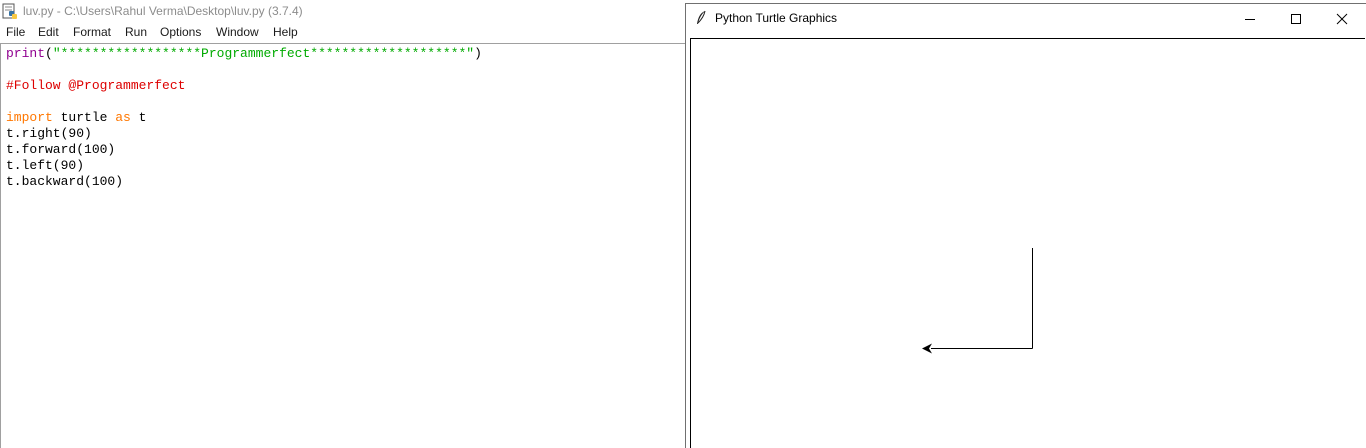  What do you see at coordinates (92, 32) in the screenshot?
I see `menu-format: Format` at bounding box center [92, 32].